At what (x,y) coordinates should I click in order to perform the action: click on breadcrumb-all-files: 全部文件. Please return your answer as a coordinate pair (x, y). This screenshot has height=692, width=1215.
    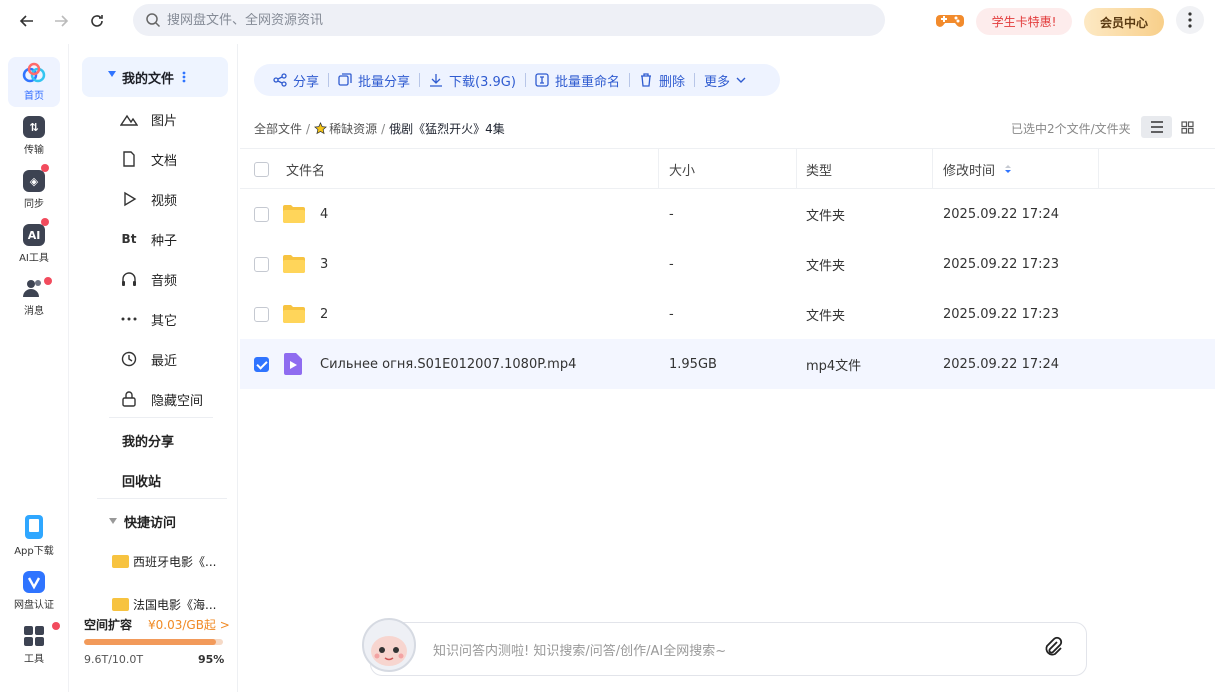
    Looking at the image, I should click on (278, 128).